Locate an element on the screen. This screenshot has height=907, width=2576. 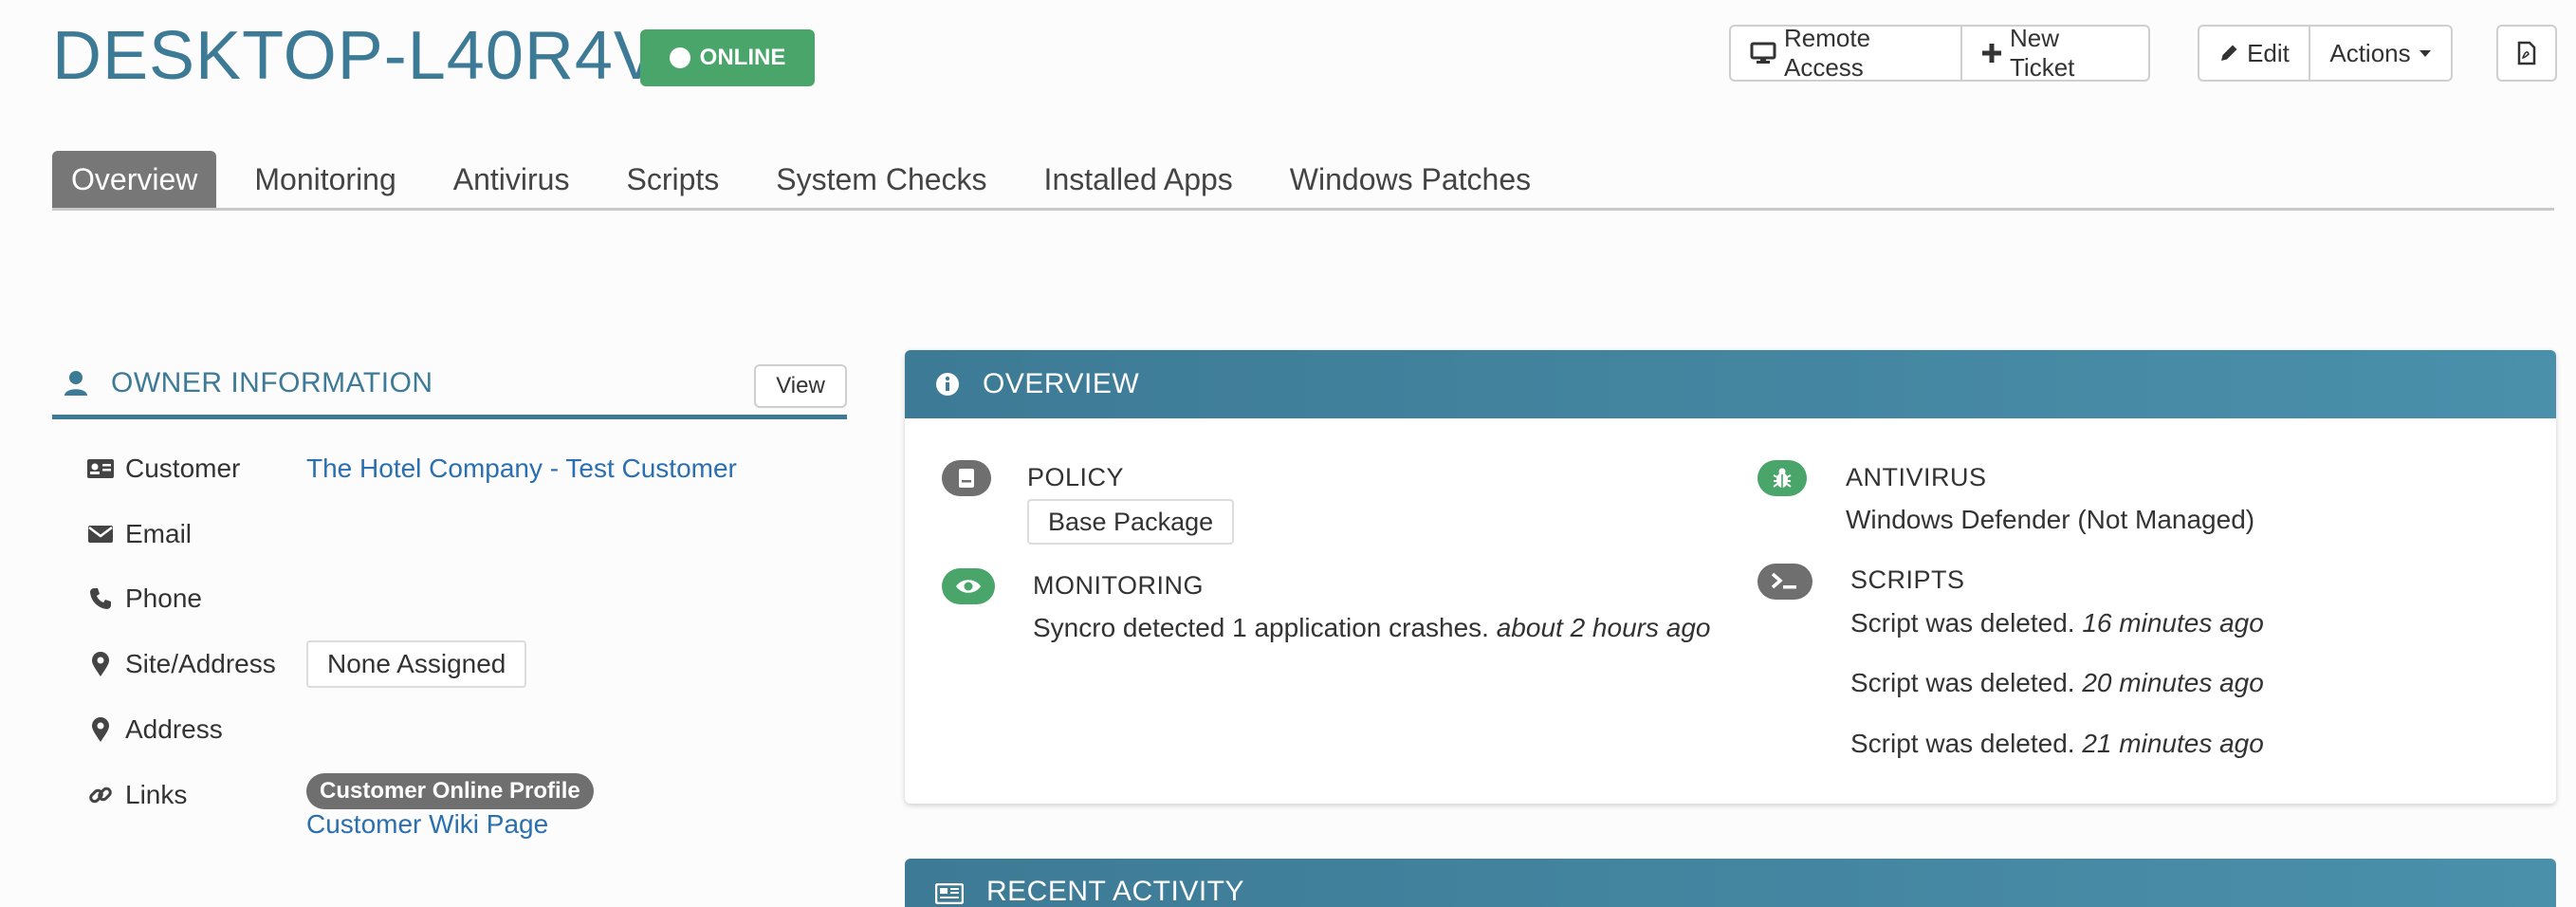
overview-card-header: OVERVIEW is located at coordinates (1730, 384).